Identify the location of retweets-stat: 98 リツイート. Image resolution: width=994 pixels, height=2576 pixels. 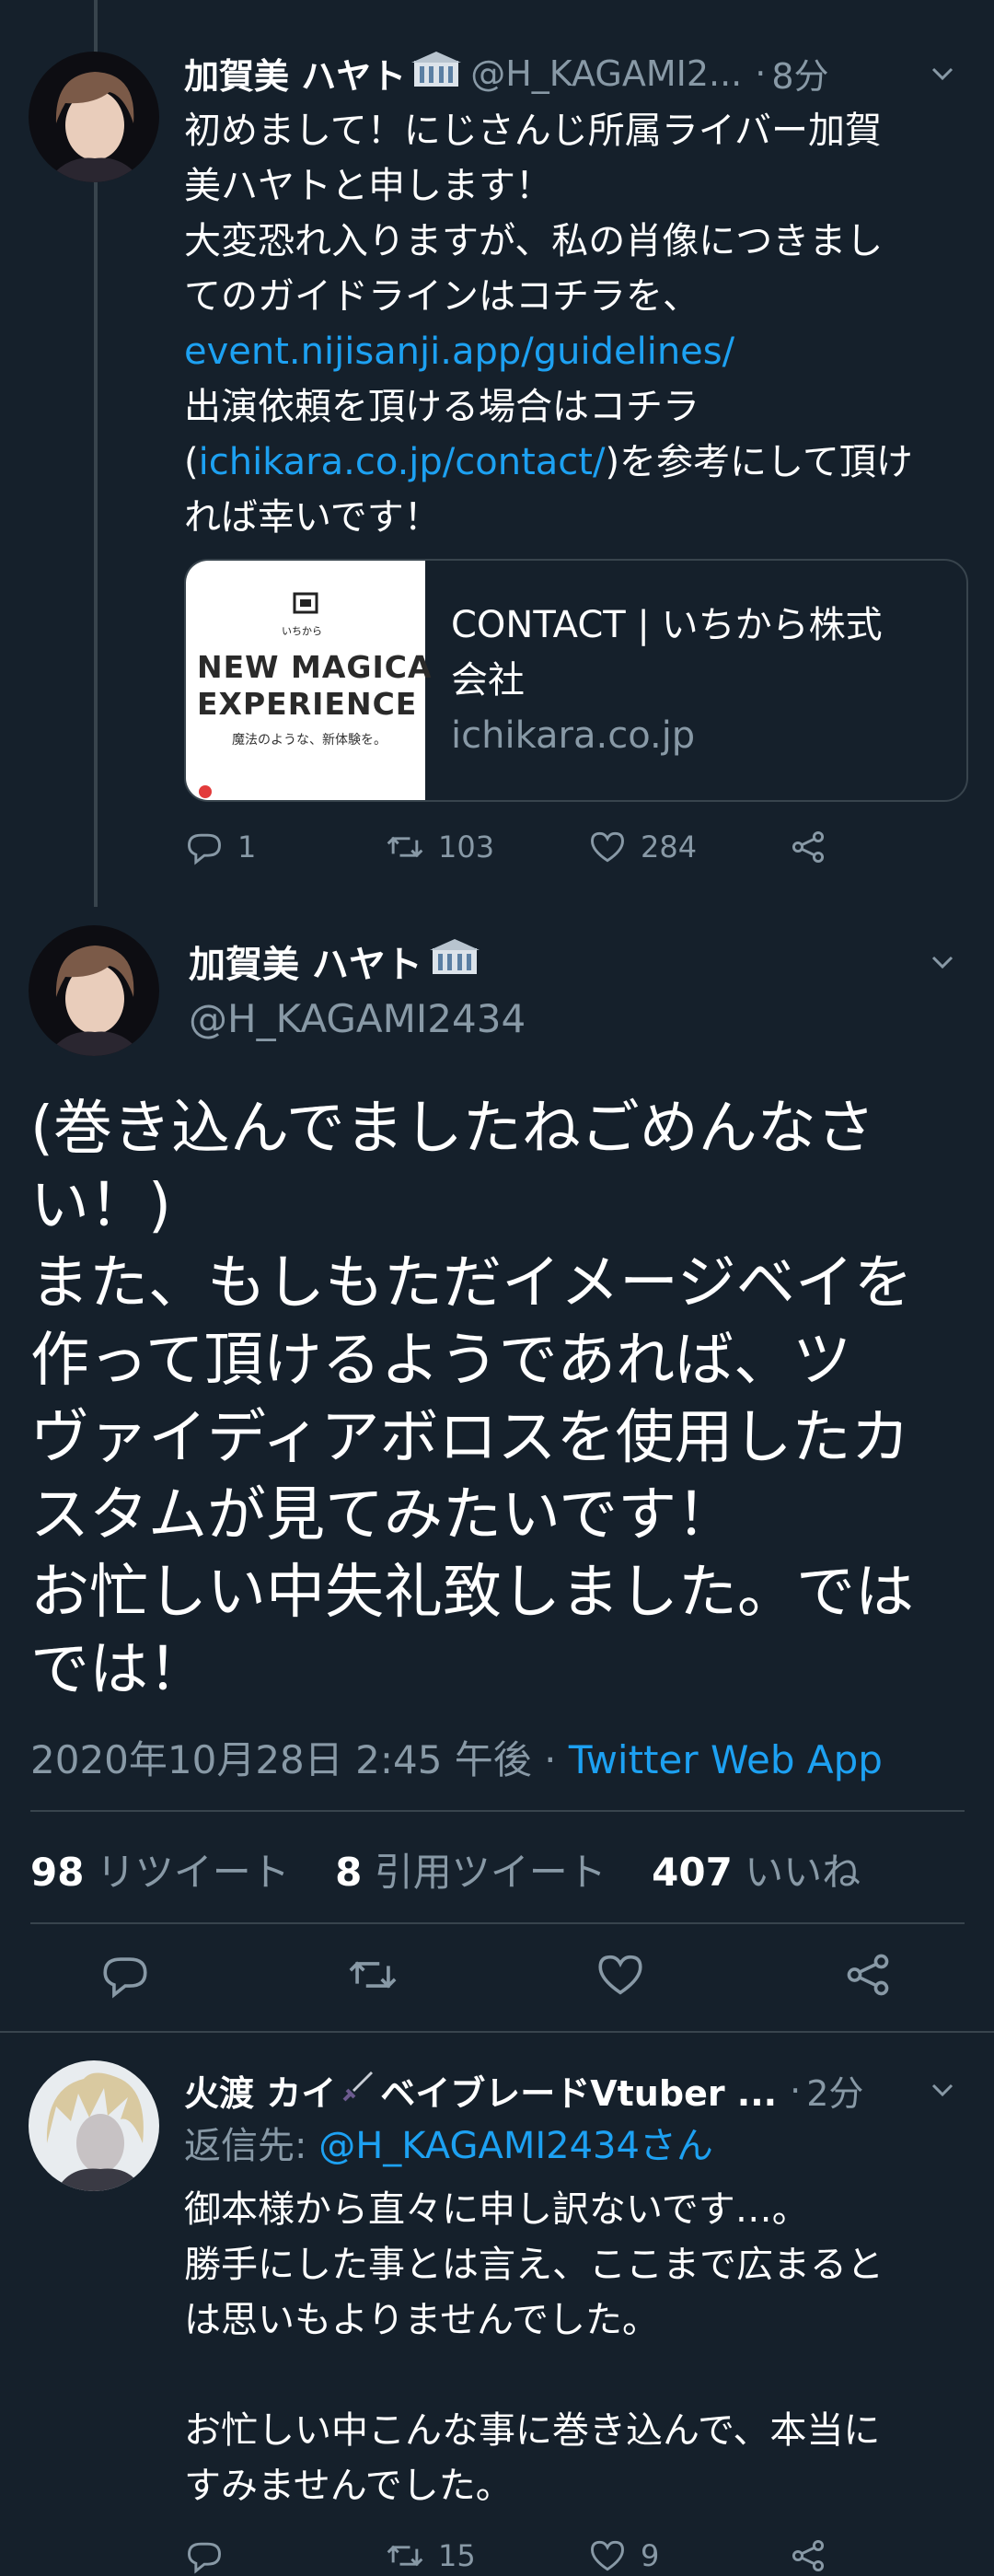
(160, 1872).